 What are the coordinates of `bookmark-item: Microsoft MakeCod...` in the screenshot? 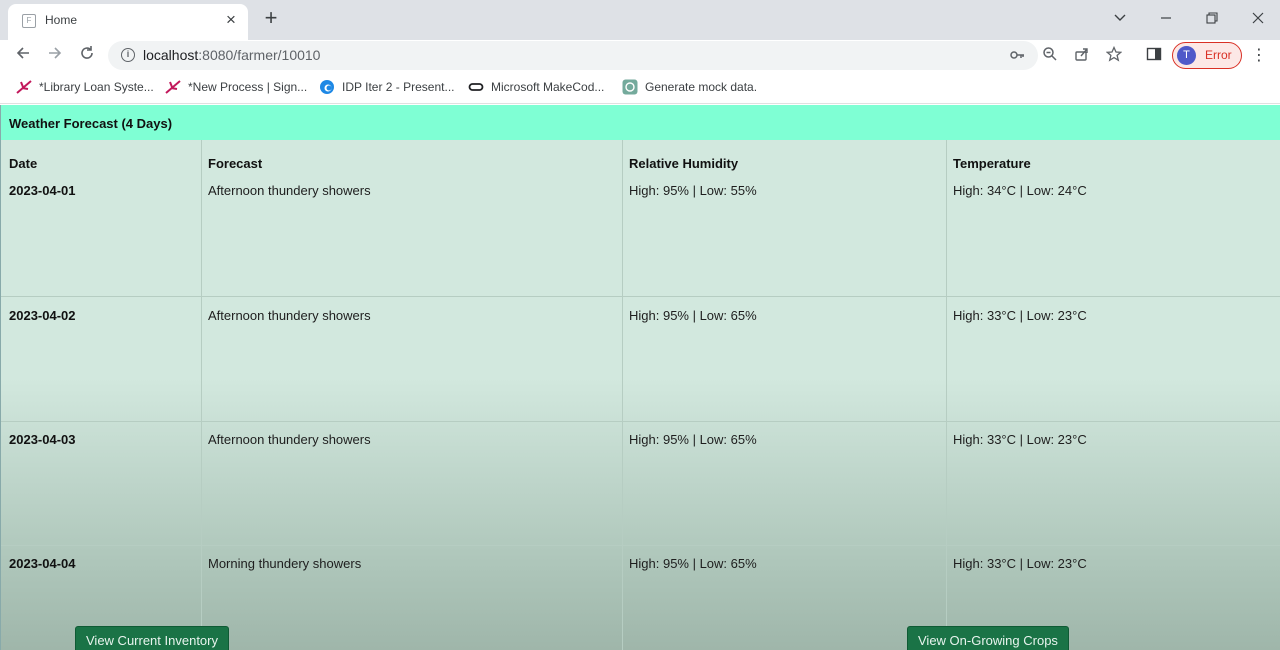 It's located at (536, 88).